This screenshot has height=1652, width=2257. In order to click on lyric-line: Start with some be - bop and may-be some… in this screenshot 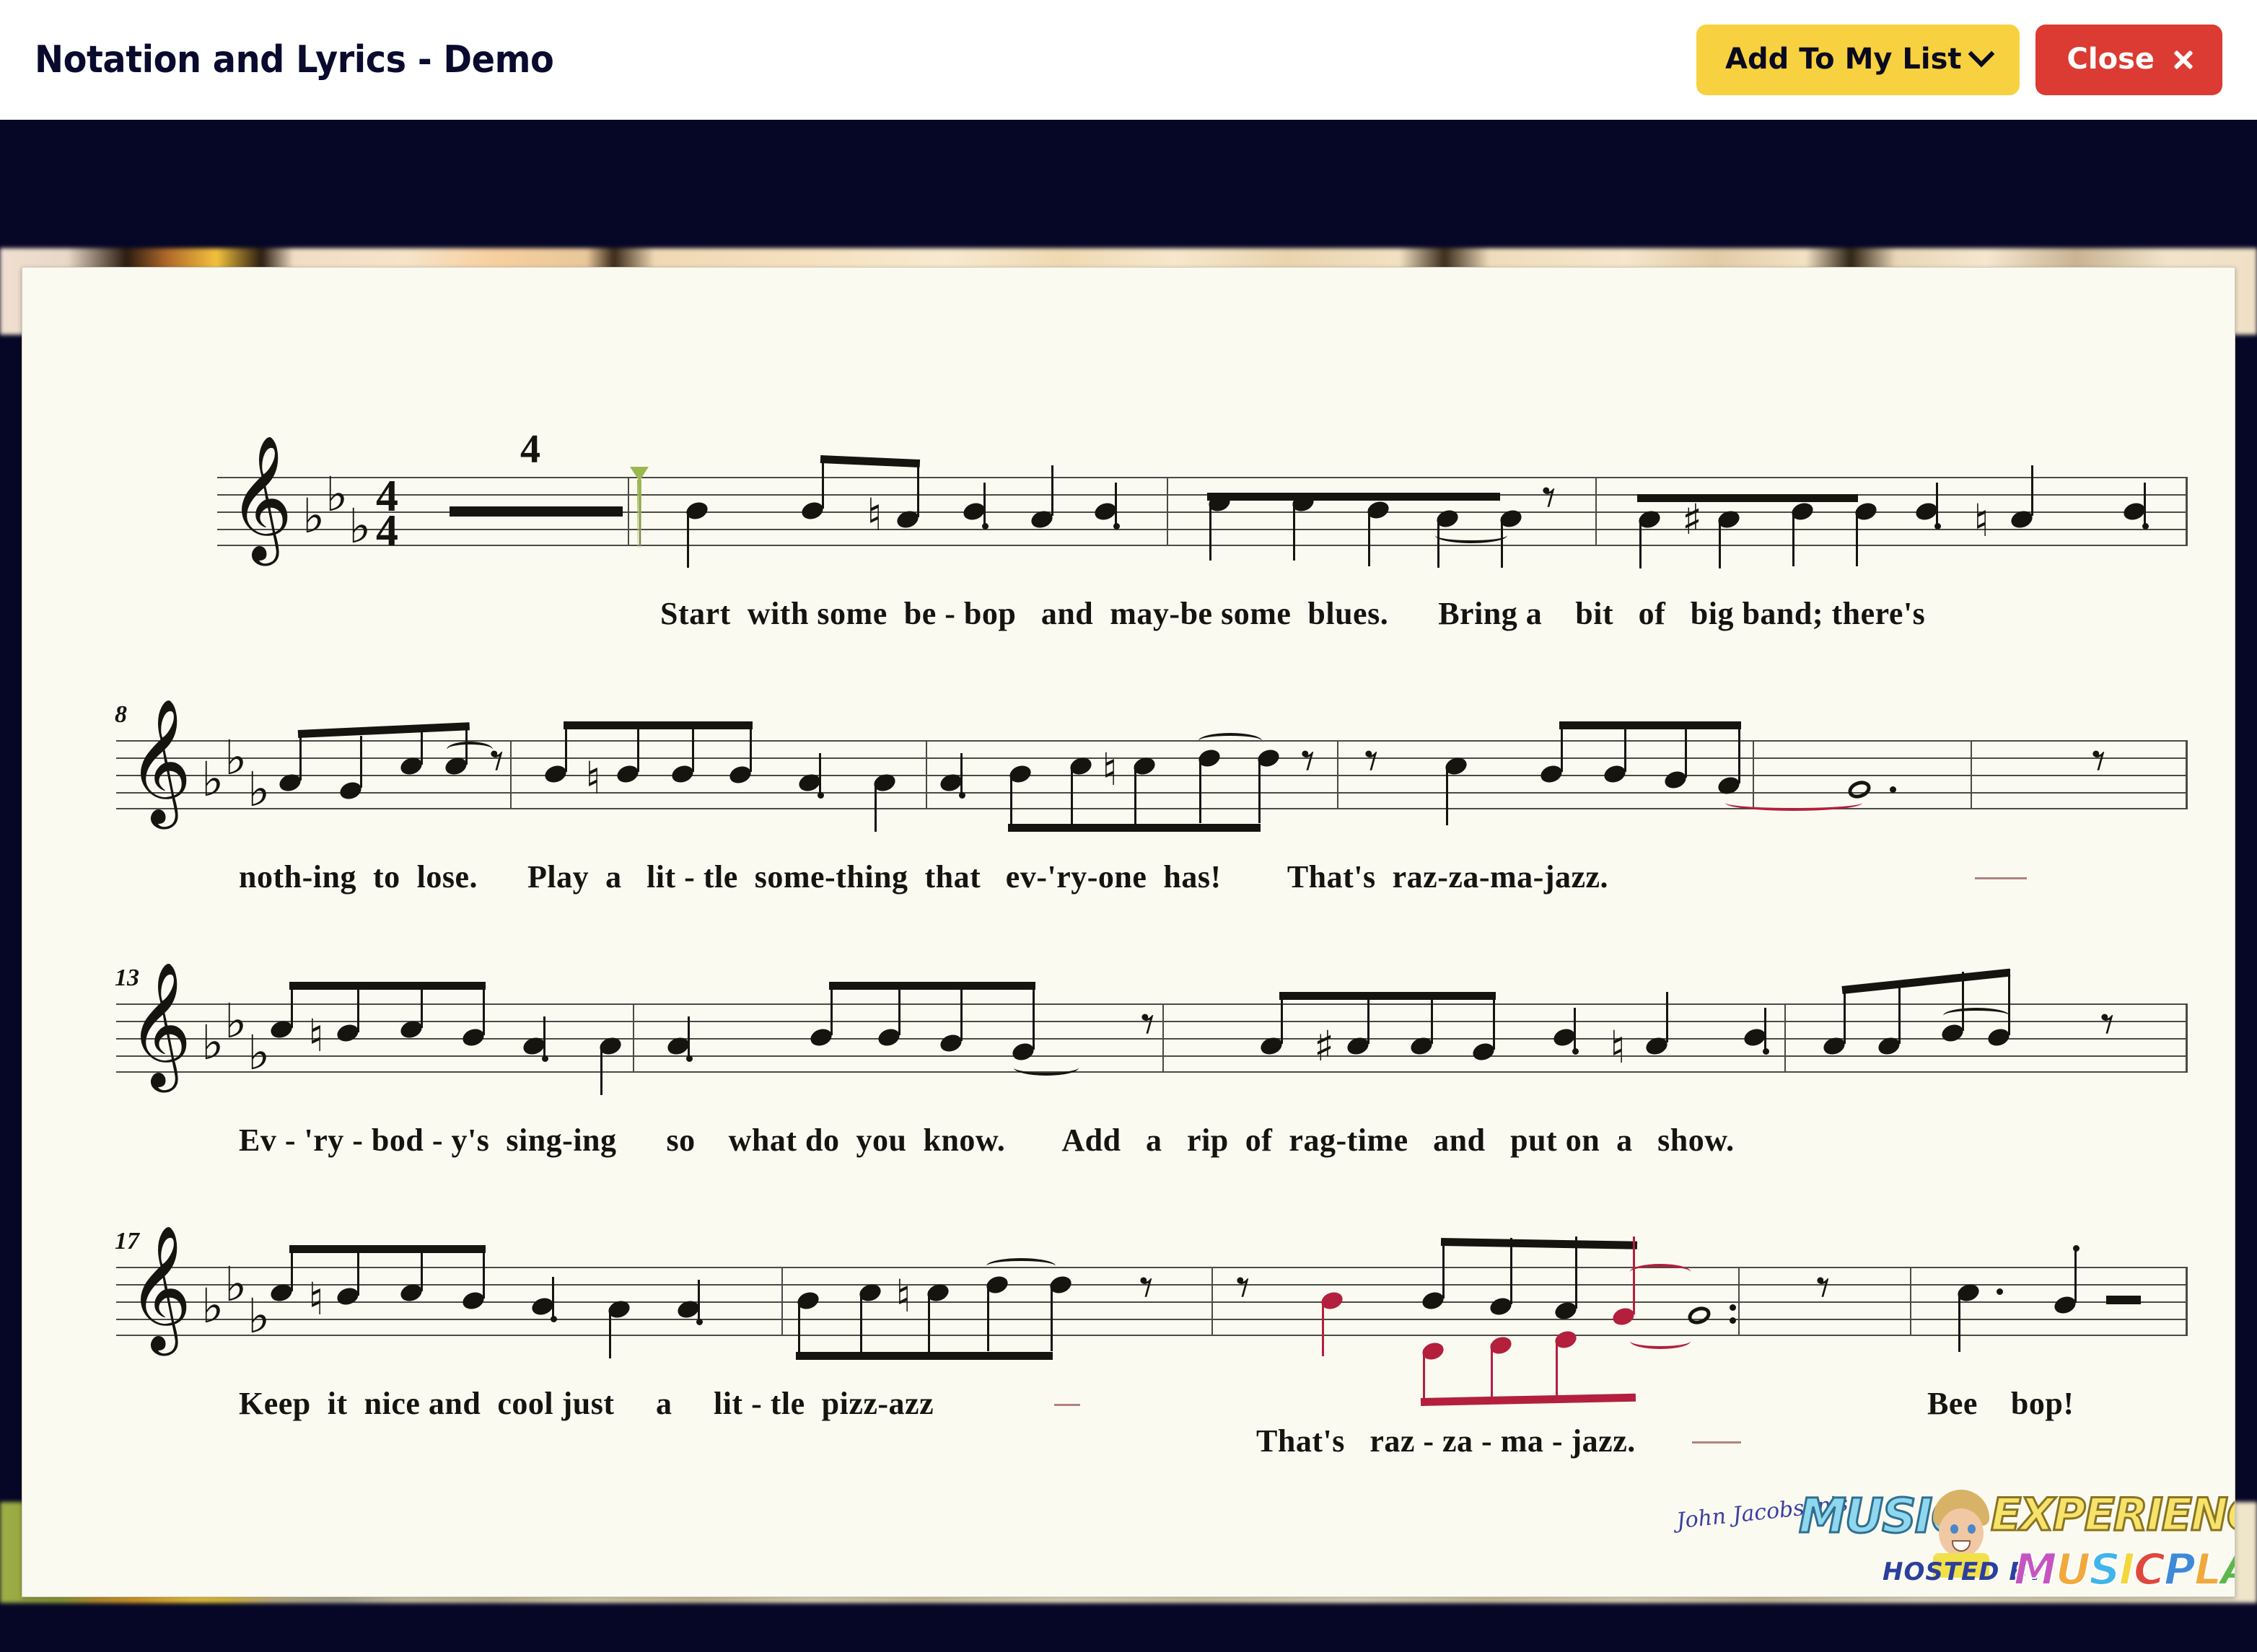, I will do `click(1293, 613)`.